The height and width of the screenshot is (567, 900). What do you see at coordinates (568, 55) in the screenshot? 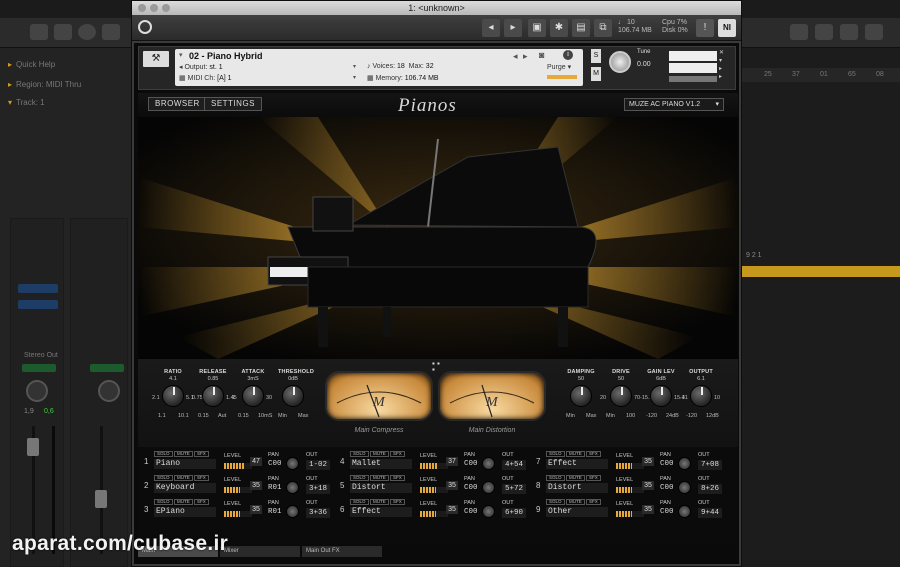
I see `info-icon: i` at bounding box center [568, 55].